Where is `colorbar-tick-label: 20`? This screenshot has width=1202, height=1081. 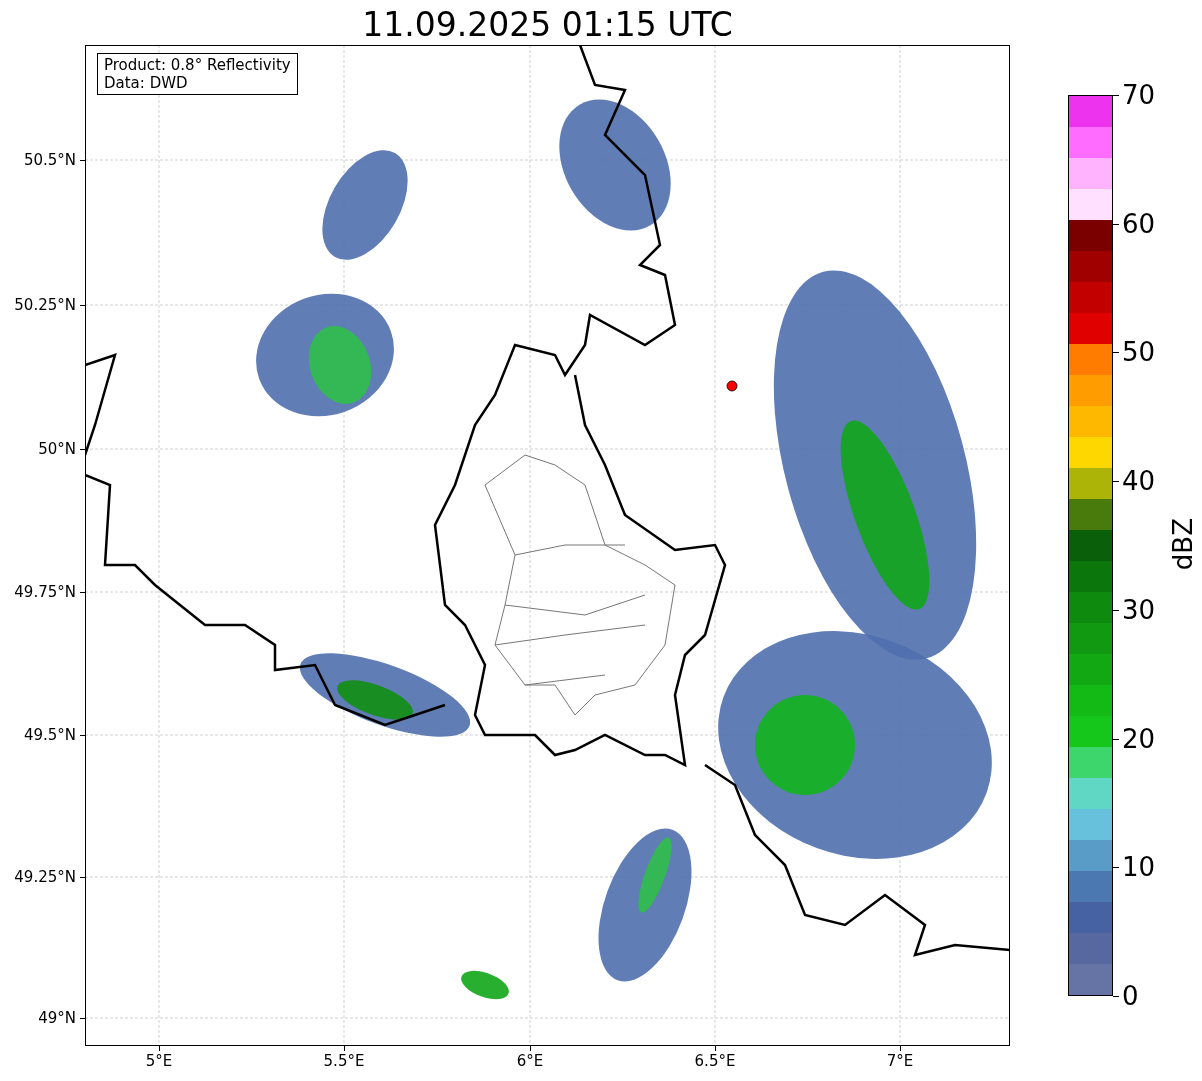
colorbar-tick-label: 20 is located at coordinates (1139, 738).